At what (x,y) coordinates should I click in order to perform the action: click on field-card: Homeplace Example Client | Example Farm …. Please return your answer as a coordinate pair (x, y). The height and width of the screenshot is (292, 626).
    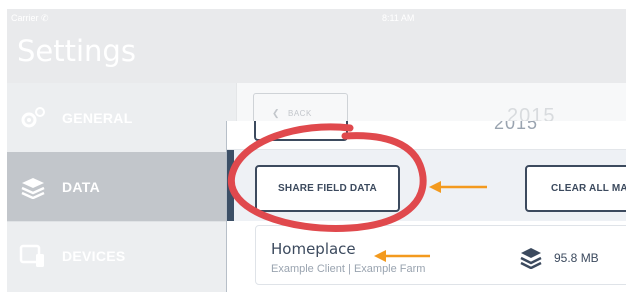
    Looking at the image, I should click on (440, 255).